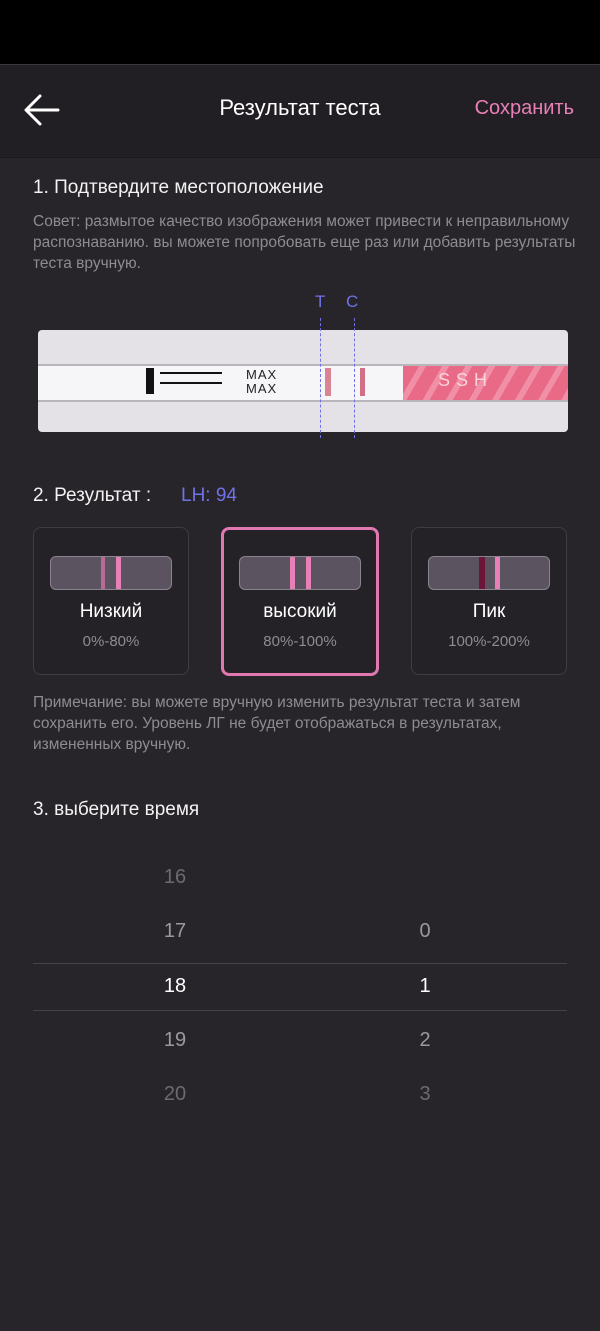 Image resolution: width=600 pixels, height=1331 pixels. Describe the element at coordinates (175, 877) in the screenshot. I see `hour-option: 16` at that location.